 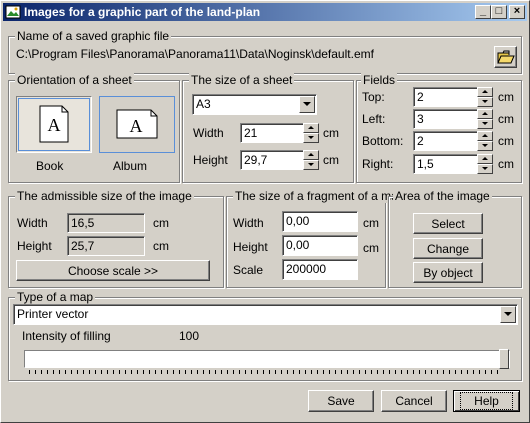 What do you see at coordinates (248, 223) in the screenshot?
I see `fragment-width-label: Width` at bounding box center [248, 223].